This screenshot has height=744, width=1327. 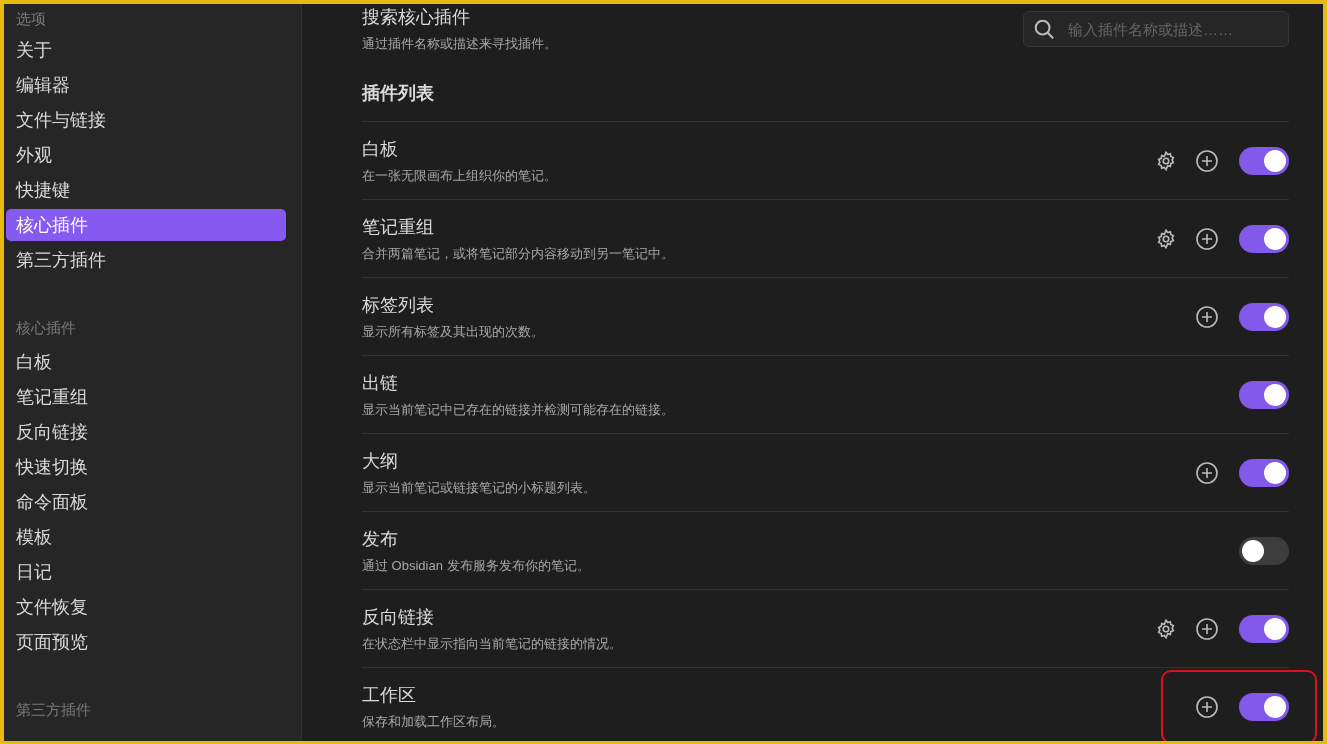 What do you see at coordinates (146, 190) in the screenshot?
I see `sidebar-item: 快捷键` at bounding box center [146, 190].